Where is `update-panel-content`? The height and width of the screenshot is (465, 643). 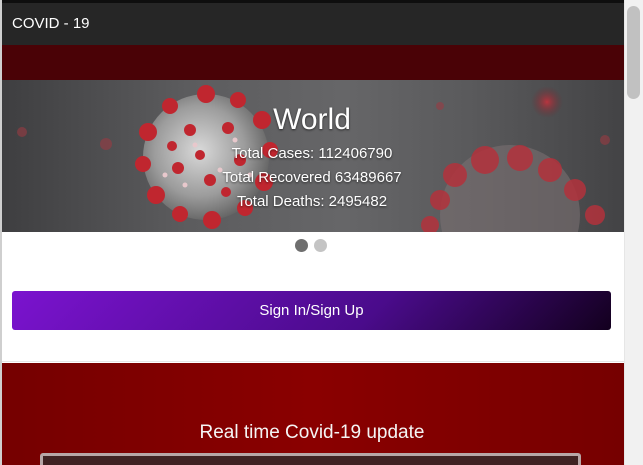 update-panel-content is located at coordinates (310, 460).